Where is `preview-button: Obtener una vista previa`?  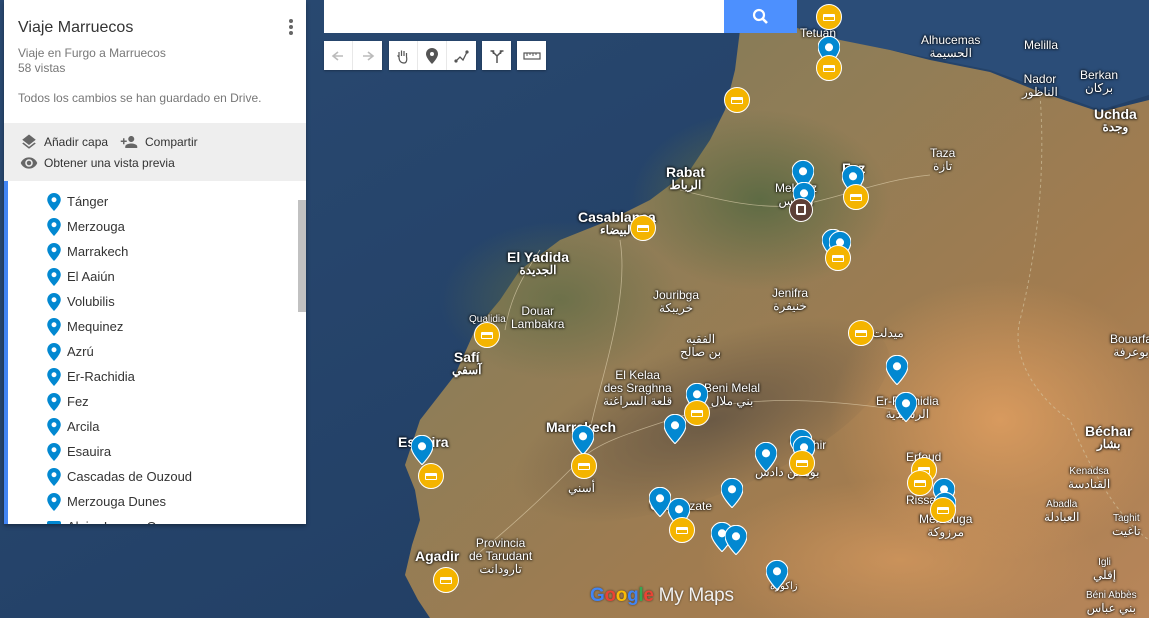 preview-button: Obtener una vista previa is located at coordinates (97, 163).